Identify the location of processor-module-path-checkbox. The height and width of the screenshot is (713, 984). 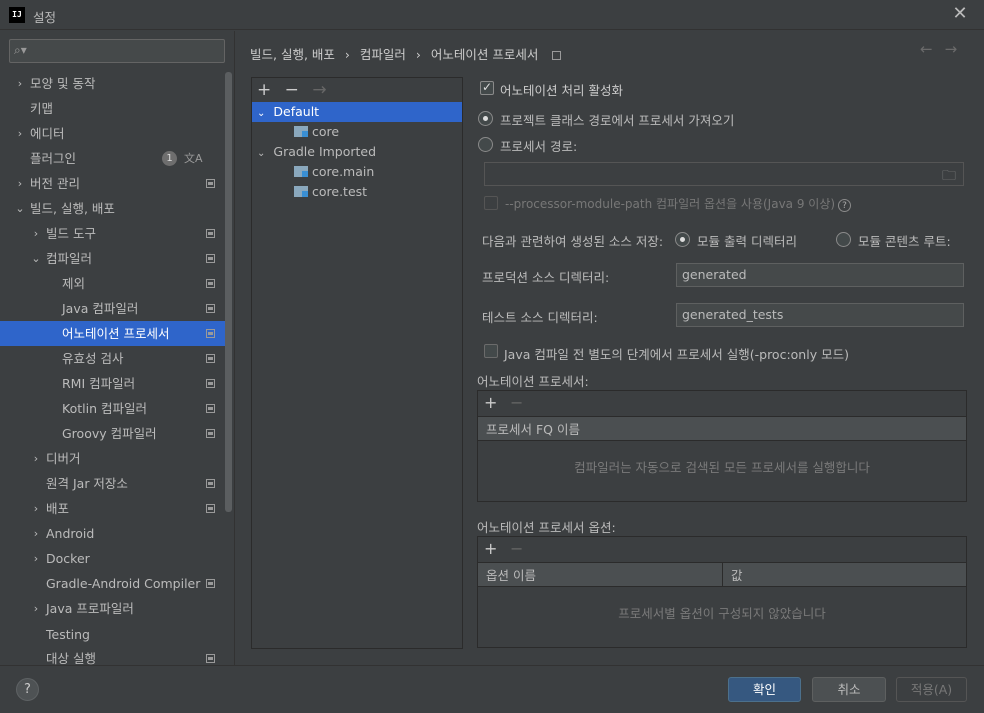
(491, 203).